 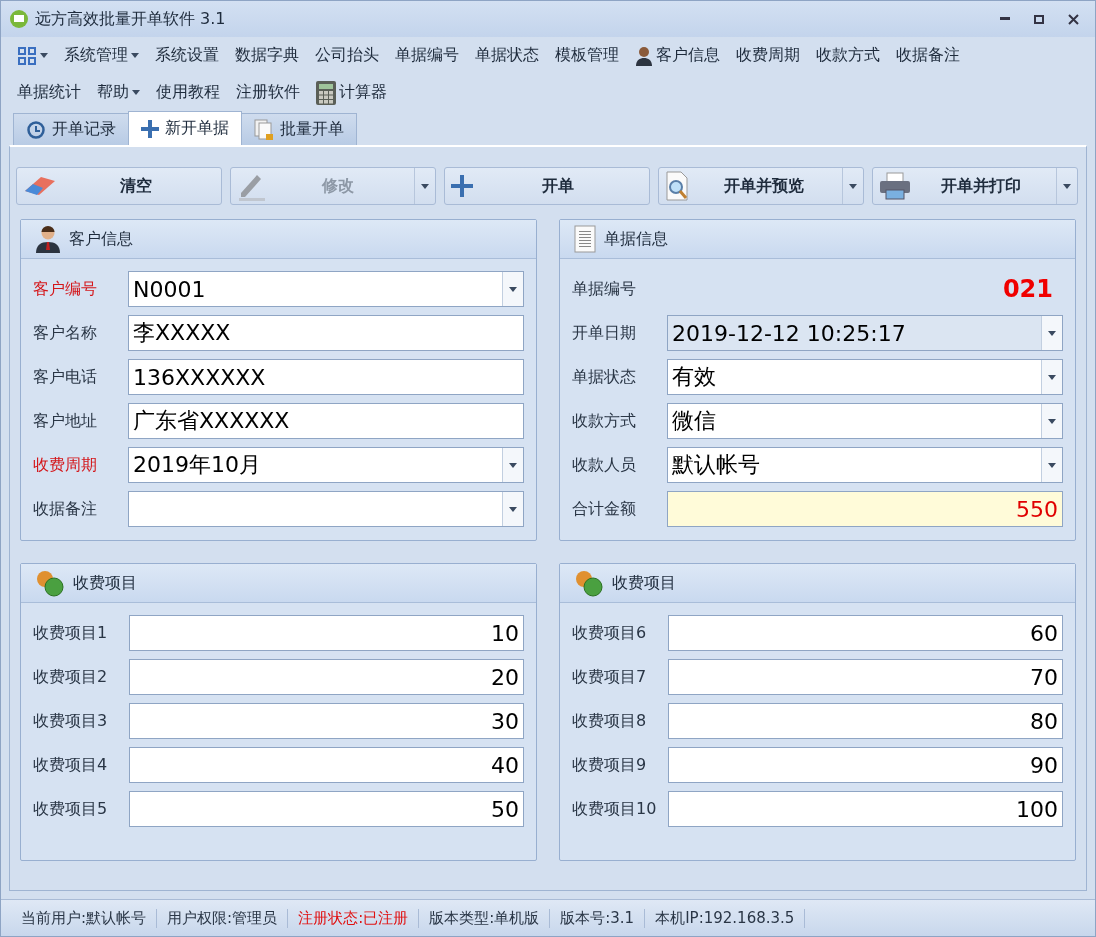 I want to click on toolbar-button: 开单并打印, so click(x=975, y=186).